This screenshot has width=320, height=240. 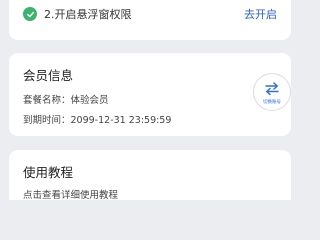 I want to click on member-expiry-time: 到期时间：2099-12-31 23:59:59, so click(x=97, y=120).